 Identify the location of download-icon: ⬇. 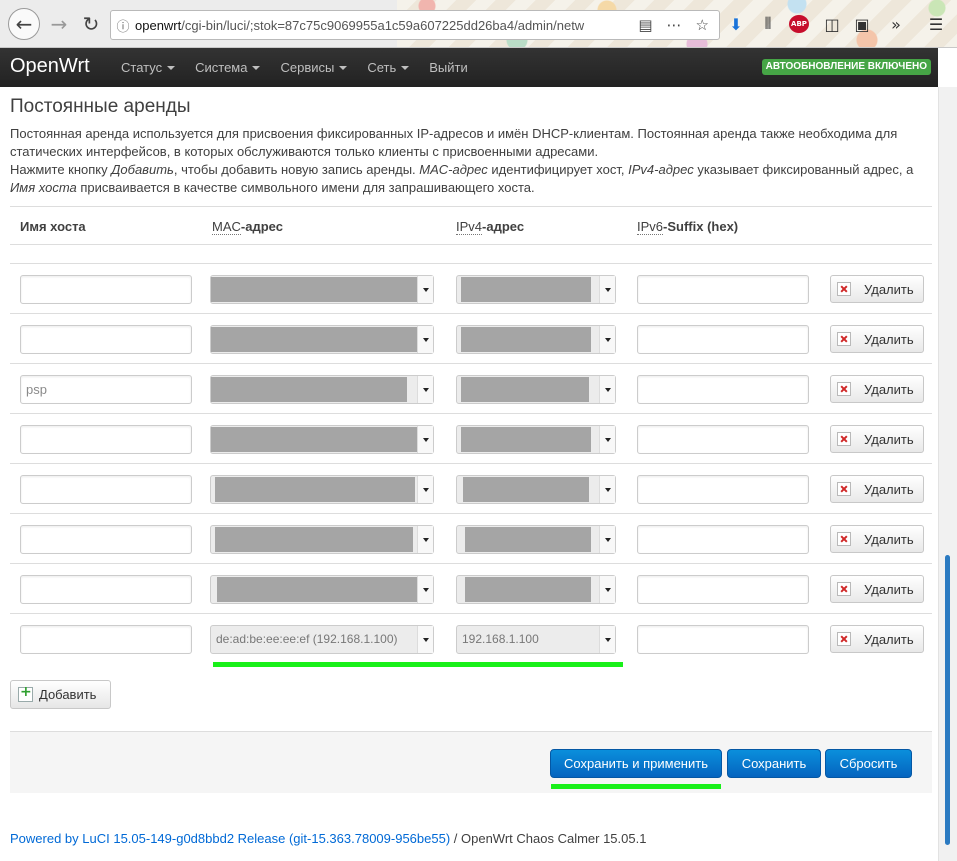
(736, 24).